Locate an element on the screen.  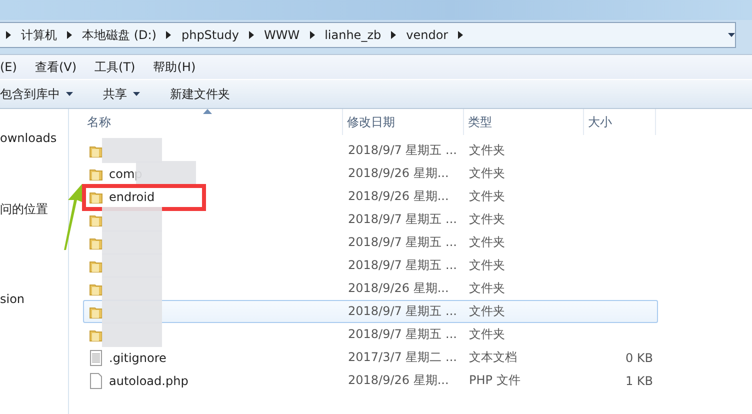
nav-item: 问的位置 is located at coordinates (24, 209).